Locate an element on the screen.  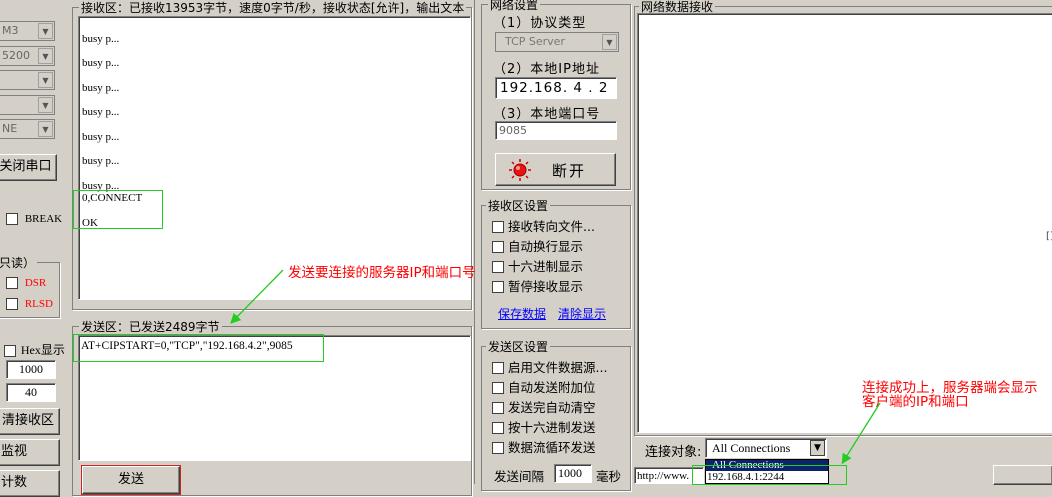
success-note-arrow is located at coordinates (861, 433).